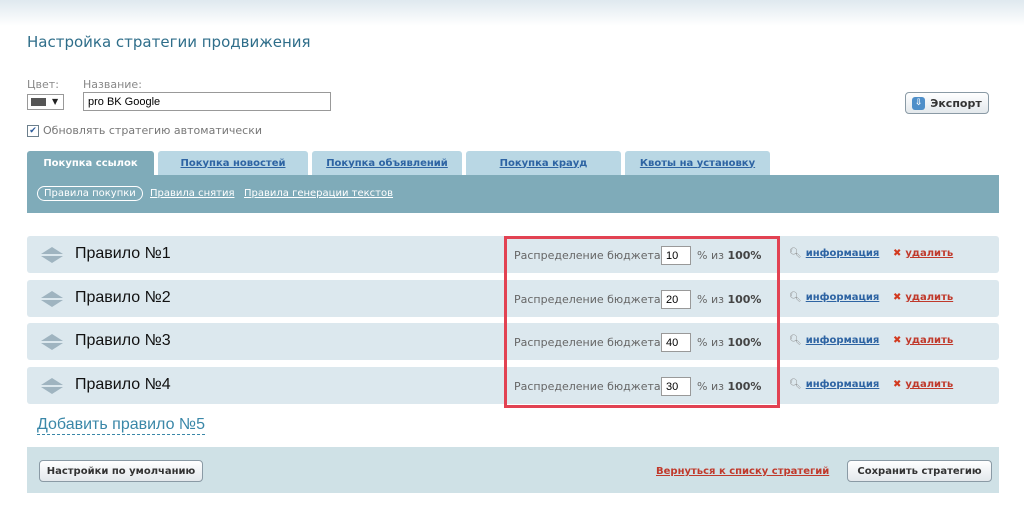 This screenshot has width=1024, height=518. Describe the element at coordinates (543, 163) in the screenshot. I see `tab-buy-crowd: Покупка крауд` at that location.